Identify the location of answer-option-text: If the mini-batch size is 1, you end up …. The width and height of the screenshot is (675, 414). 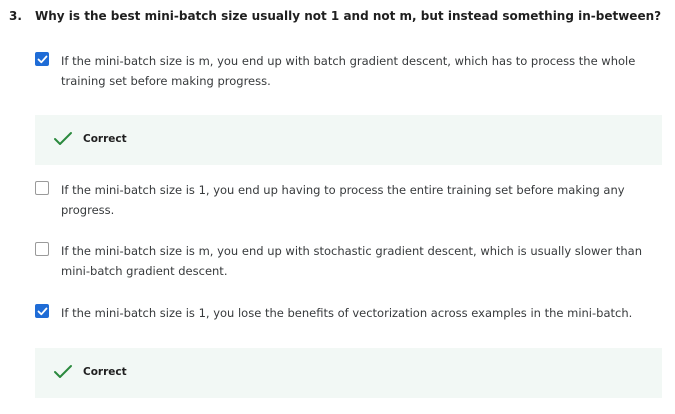
(343, 200).